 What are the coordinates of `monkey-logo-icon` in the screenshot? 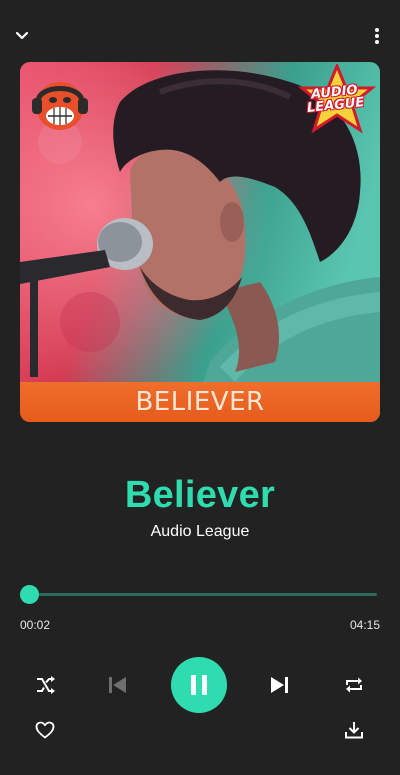 It's located at (60, 104).